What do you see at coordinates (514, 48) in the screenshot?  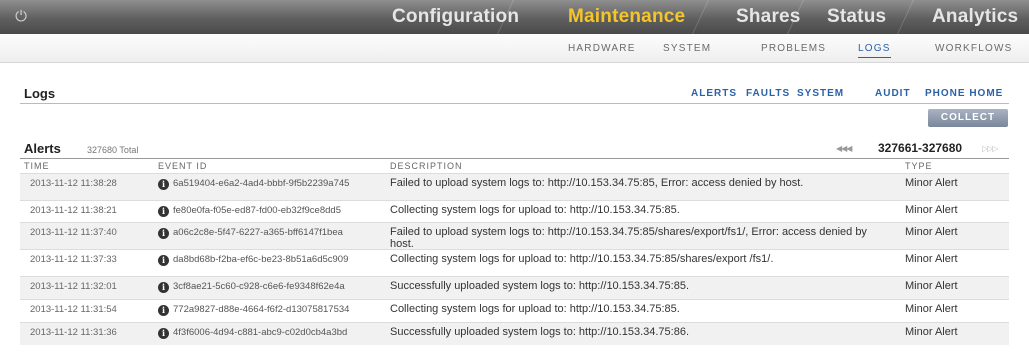 I see `sub-nav-bar: HARDWARE SYSTEM PROBLEMS LOGS WORKFLOWS` at bounding box center [514, 48].